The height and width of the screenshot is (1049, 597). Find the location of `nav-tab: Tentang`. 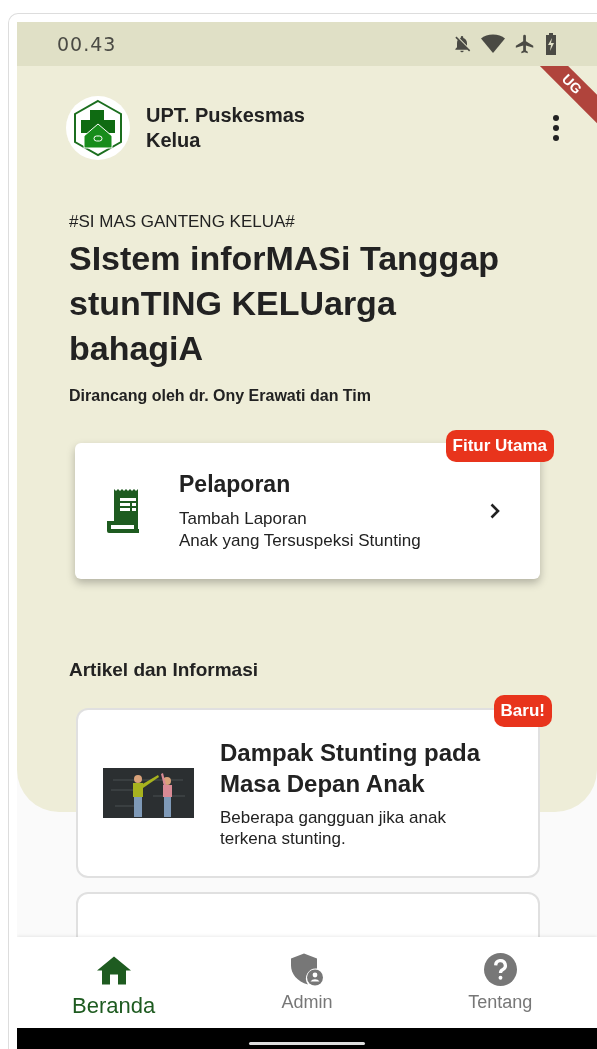

nav-tab: Tentang is located at coordinates (500, 982).